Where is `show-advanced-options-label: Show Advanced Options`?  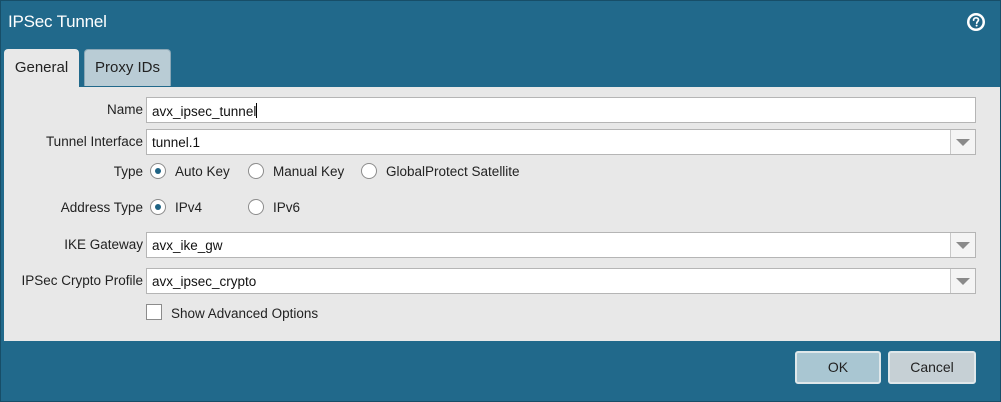
show-advanced-options-label: Show Advanced Options is located at coordinates (245, 313).